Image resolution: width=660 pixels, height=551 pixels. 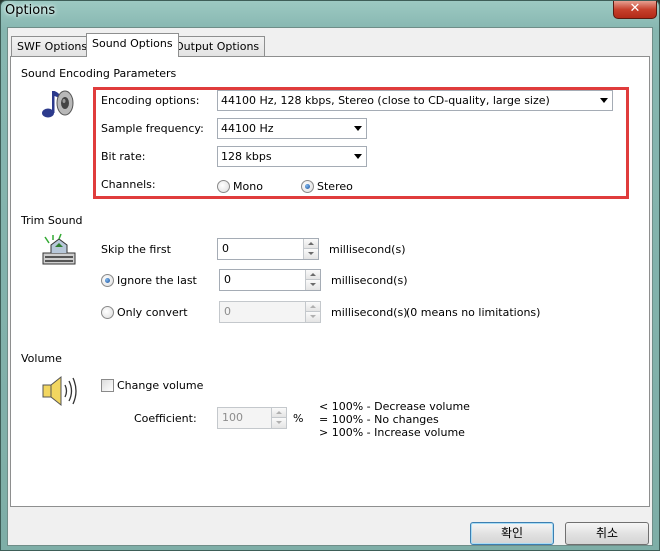 I want to click on trim-sound-icon, so click(x=59, y=249).